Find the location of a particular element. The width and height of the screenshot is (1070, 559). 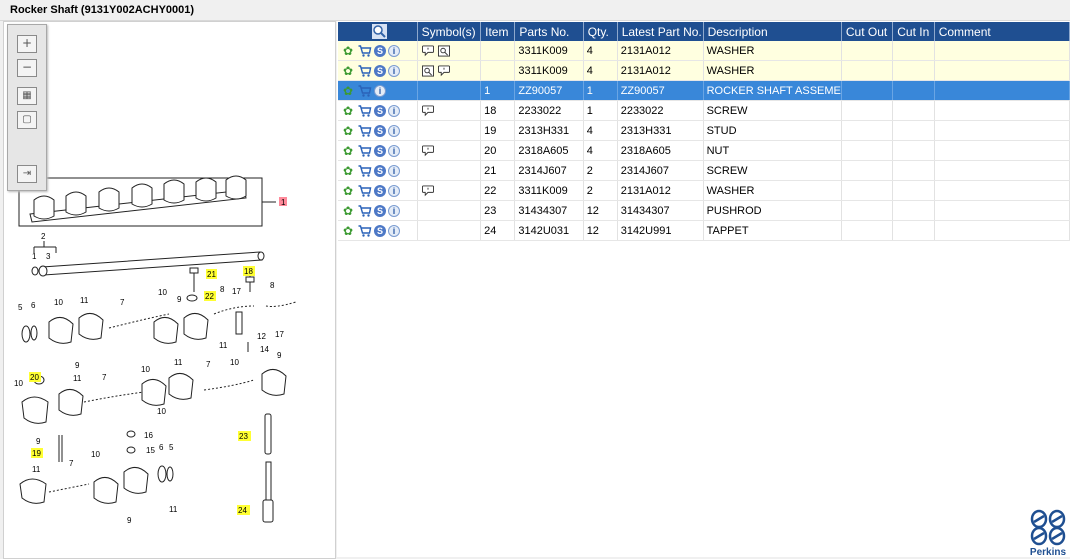

magnifier-icon is located at coordinates (379, 32).